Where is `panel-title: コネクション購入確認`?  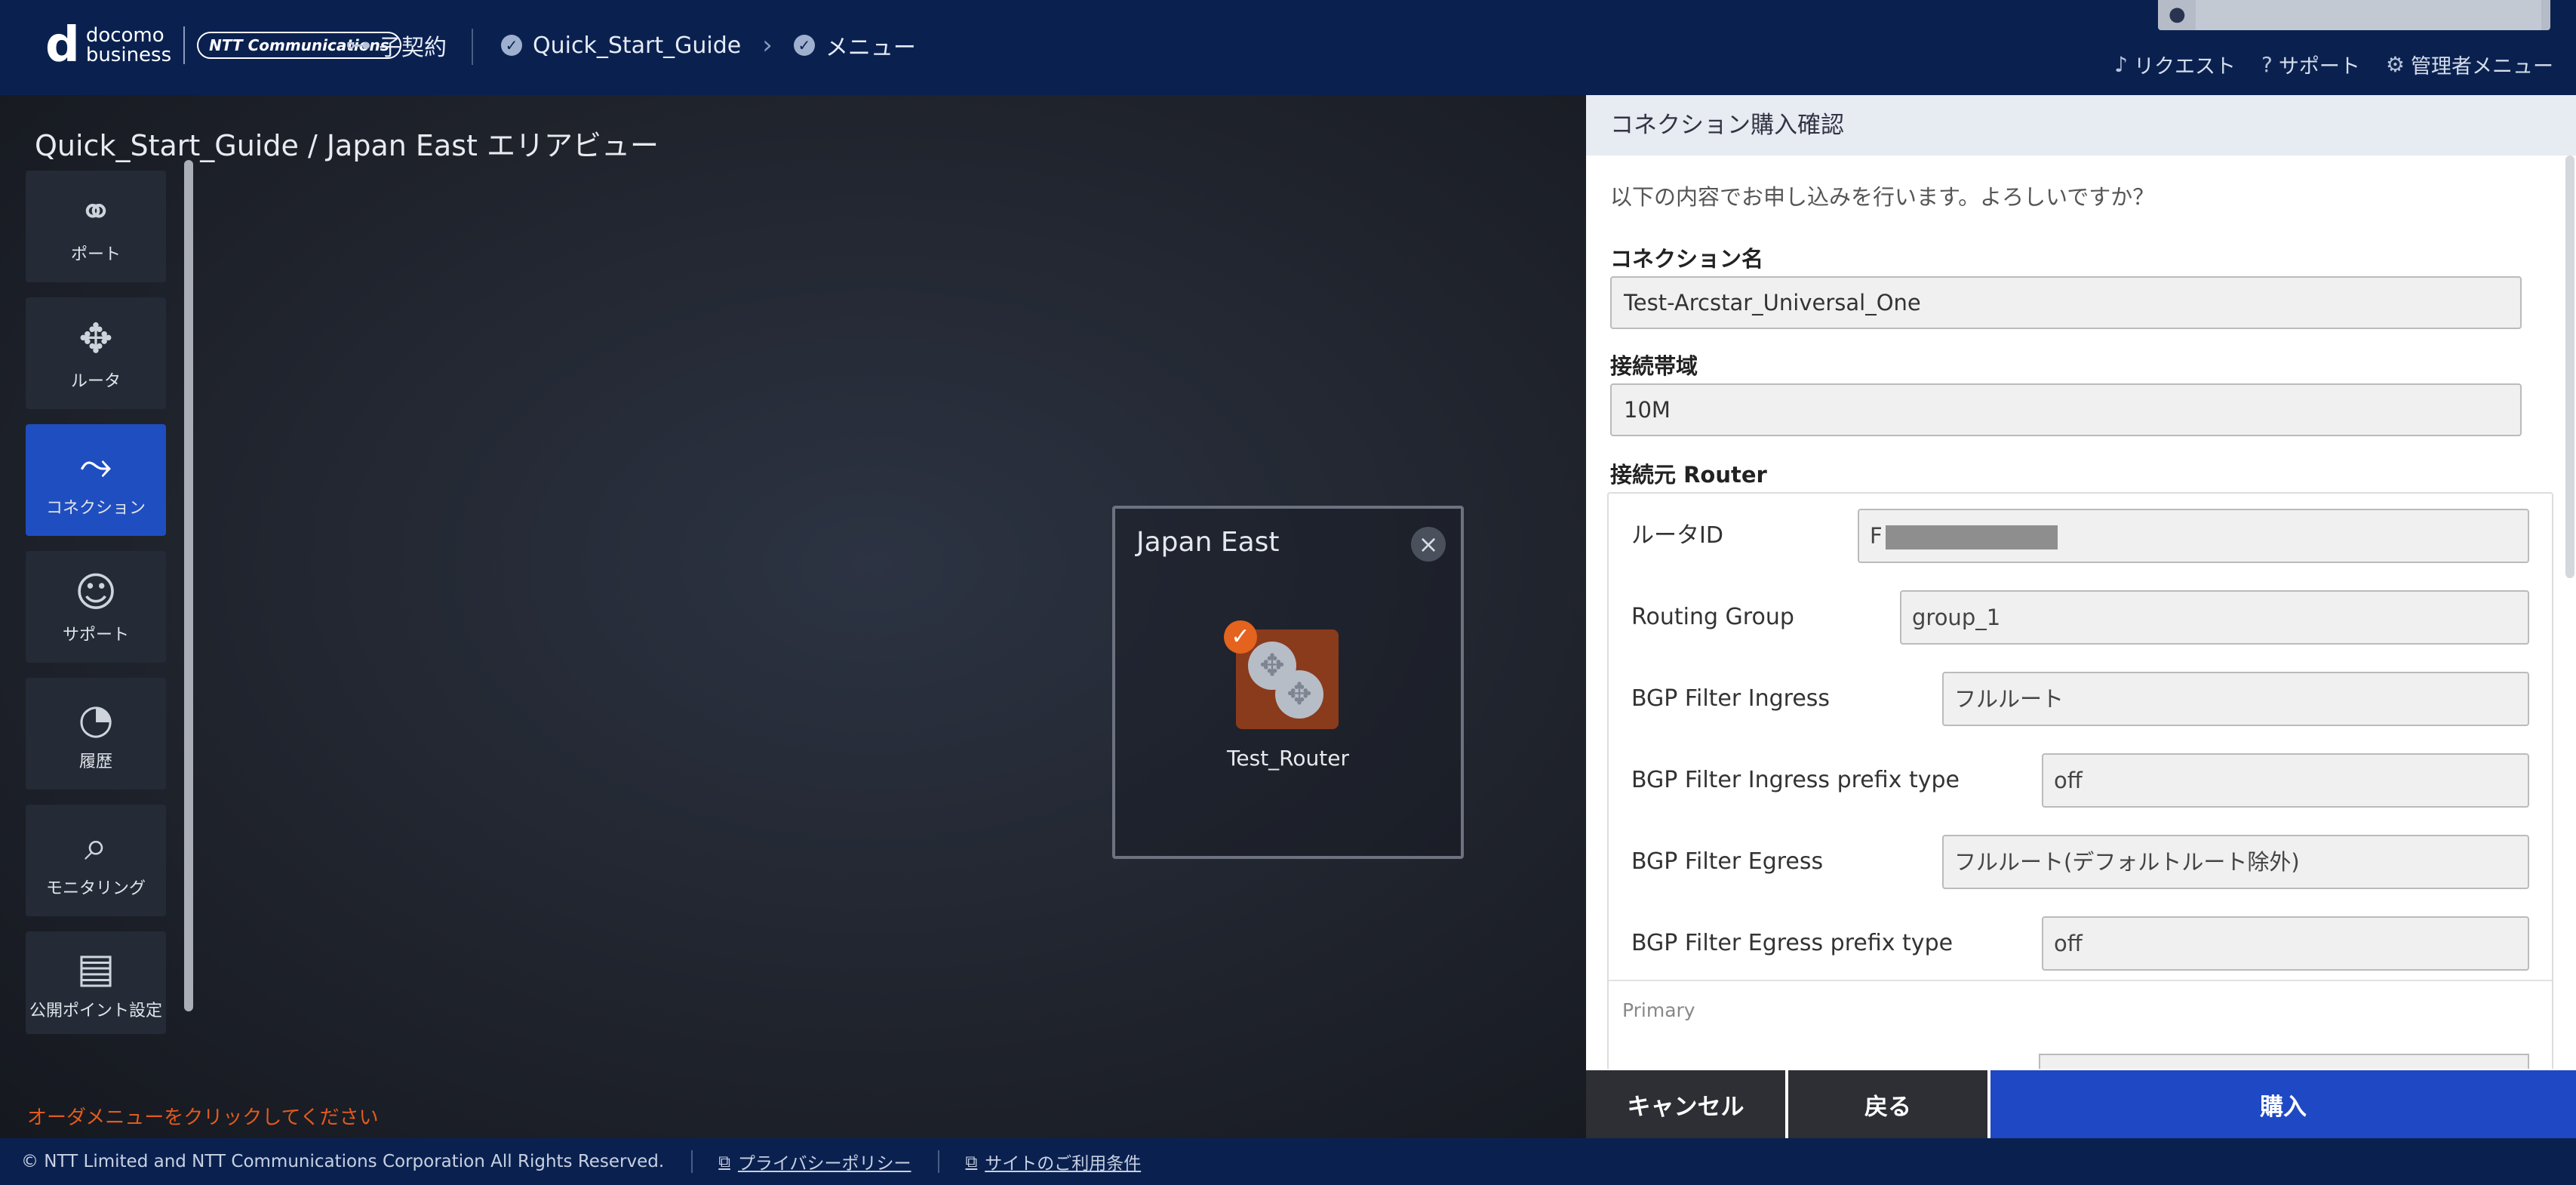 panel-title: コネクション購入確認 is located at coordinates (2081, 125).